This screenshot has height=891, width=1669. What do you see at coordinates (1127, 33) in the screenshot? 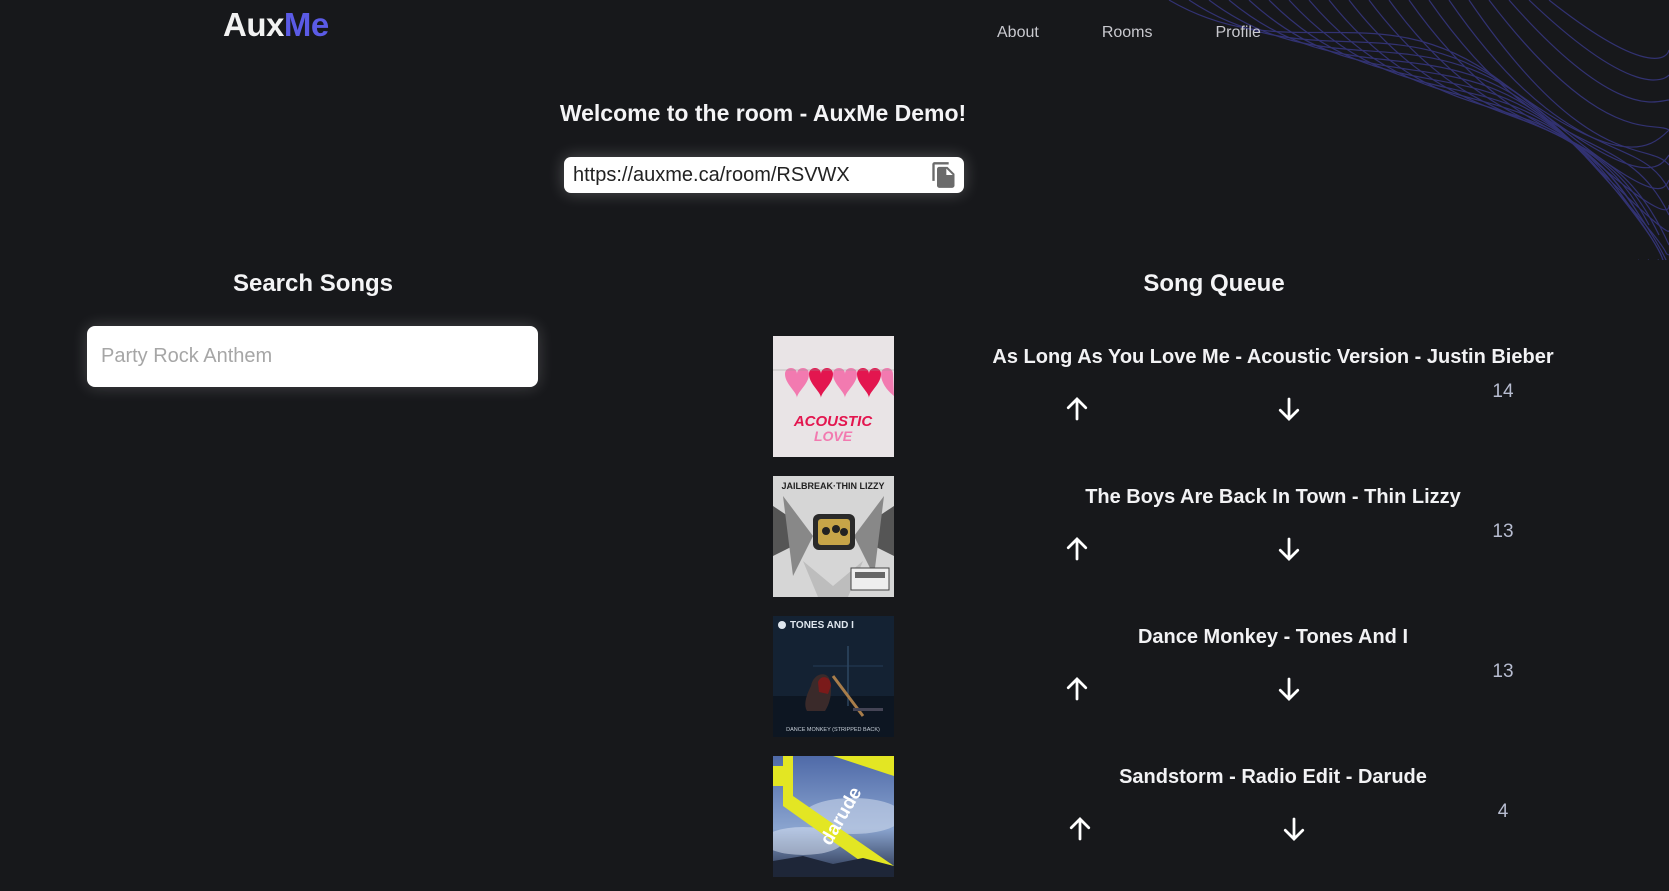
I see `nav-rooms: Rooms` at bounding box center [1127, 33].